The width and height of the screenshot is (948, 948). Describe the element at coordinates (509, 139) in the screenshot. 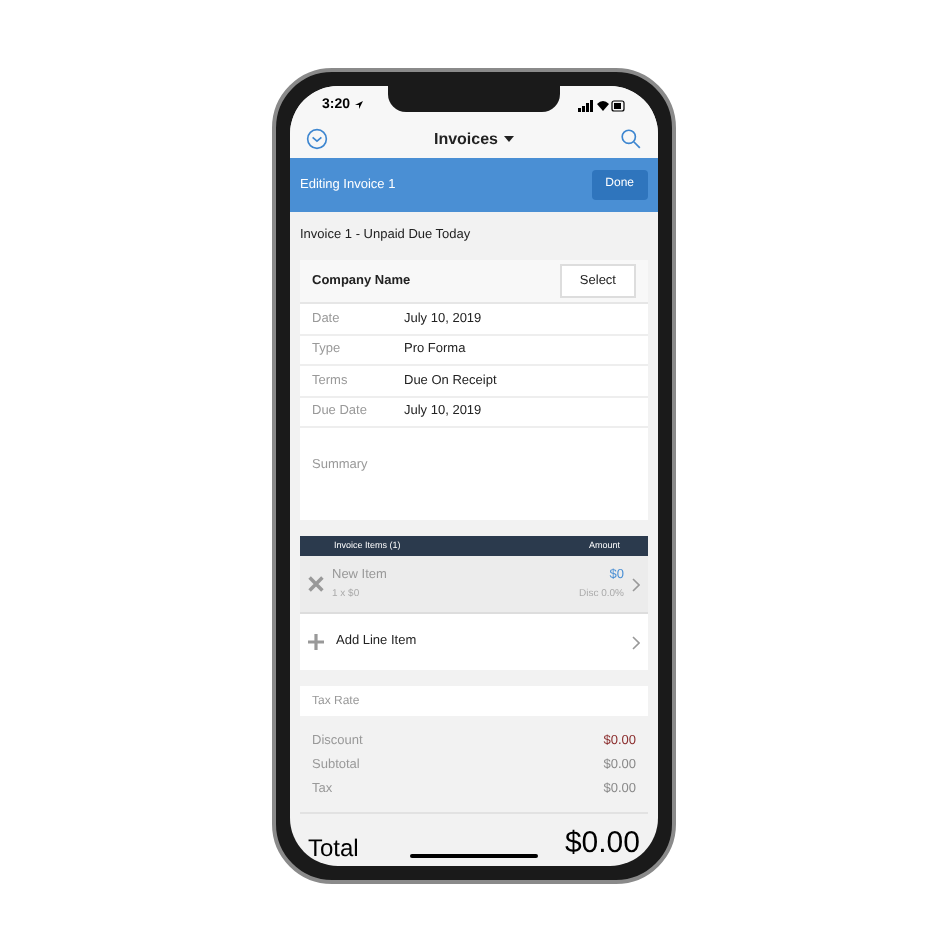

I see `dropdown-caret-icon` at that location.